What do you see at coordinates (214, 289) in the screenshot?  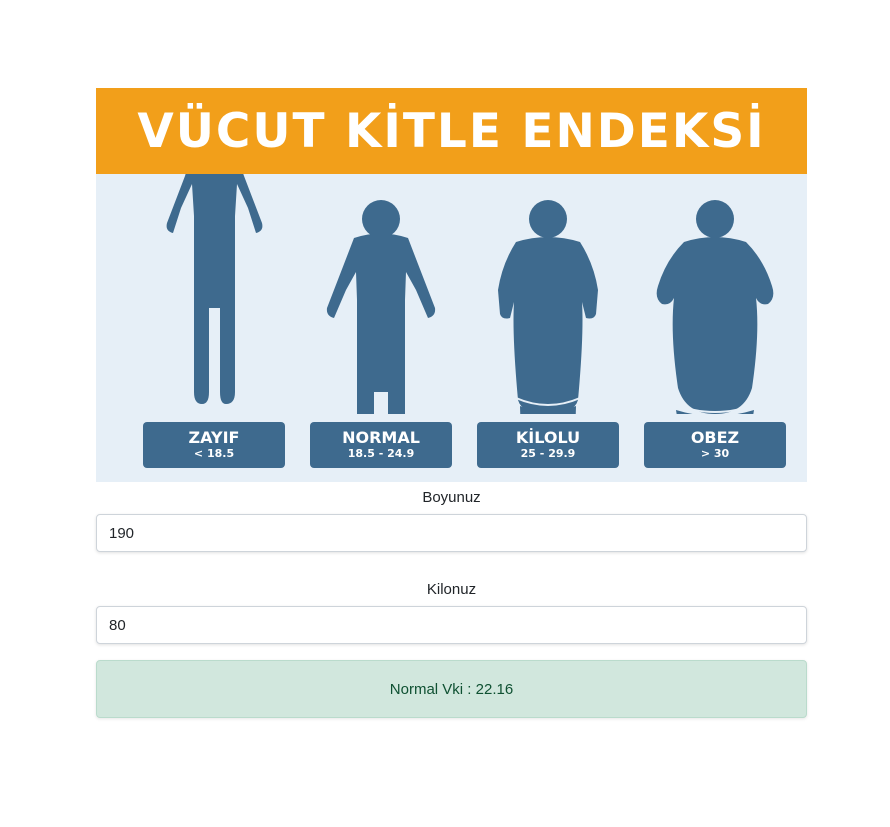 I see `thin-figure-icon` at bounding box center [214, 289].